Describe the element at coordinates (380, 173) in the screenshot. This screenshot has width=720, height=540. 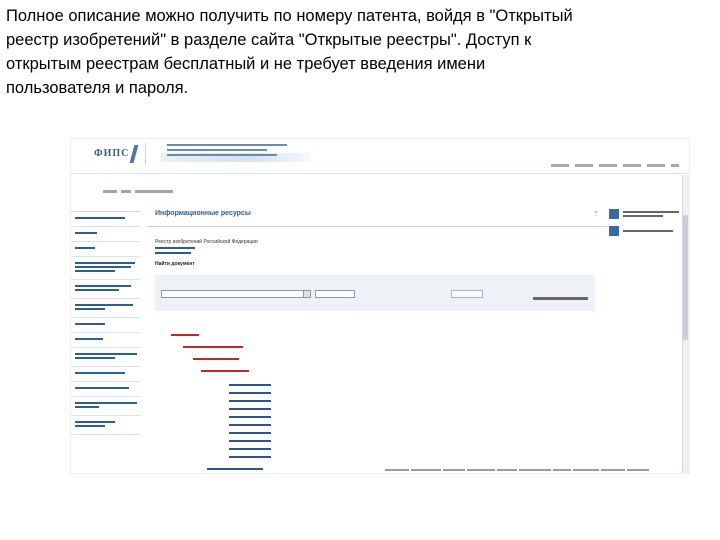
I see `header-divider` at that location.